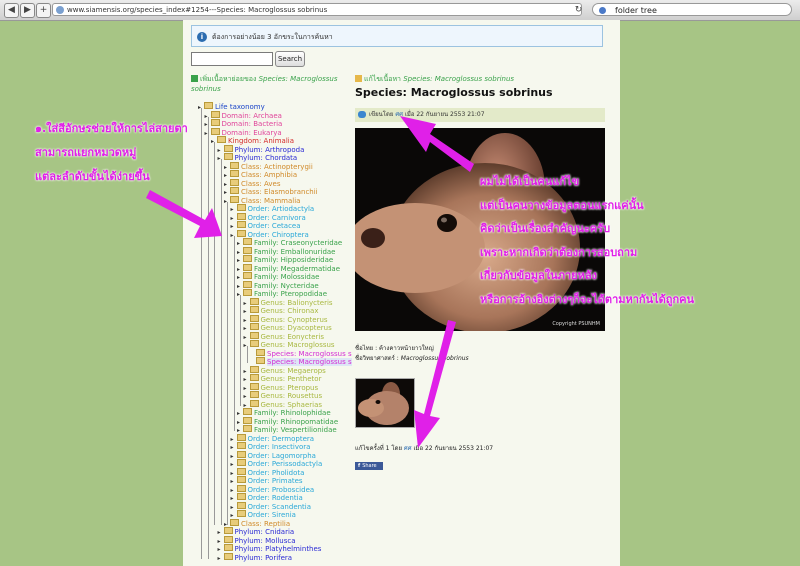 The width and height of the screenshot is (800, 566). I want to click on tree-node: ▸ Phylum: Porifera, so click(255, 557).